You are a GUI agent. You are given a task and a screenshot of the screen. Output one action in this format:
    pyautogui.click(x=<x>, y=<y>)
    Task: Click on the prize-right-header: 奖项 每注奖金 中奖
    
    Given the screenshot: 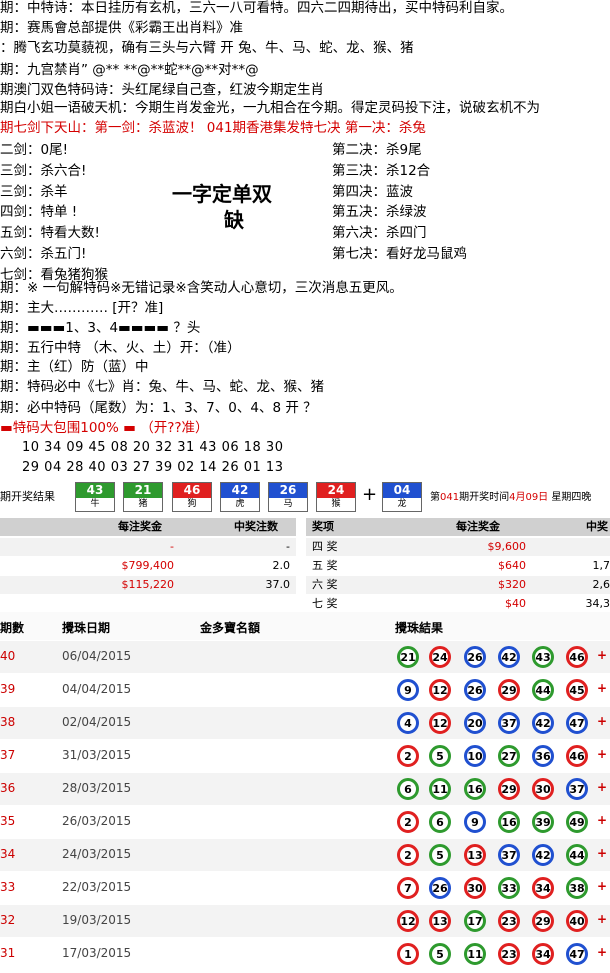 What is the action you would take?
    pyautogui.click(x=458, y=527)
    